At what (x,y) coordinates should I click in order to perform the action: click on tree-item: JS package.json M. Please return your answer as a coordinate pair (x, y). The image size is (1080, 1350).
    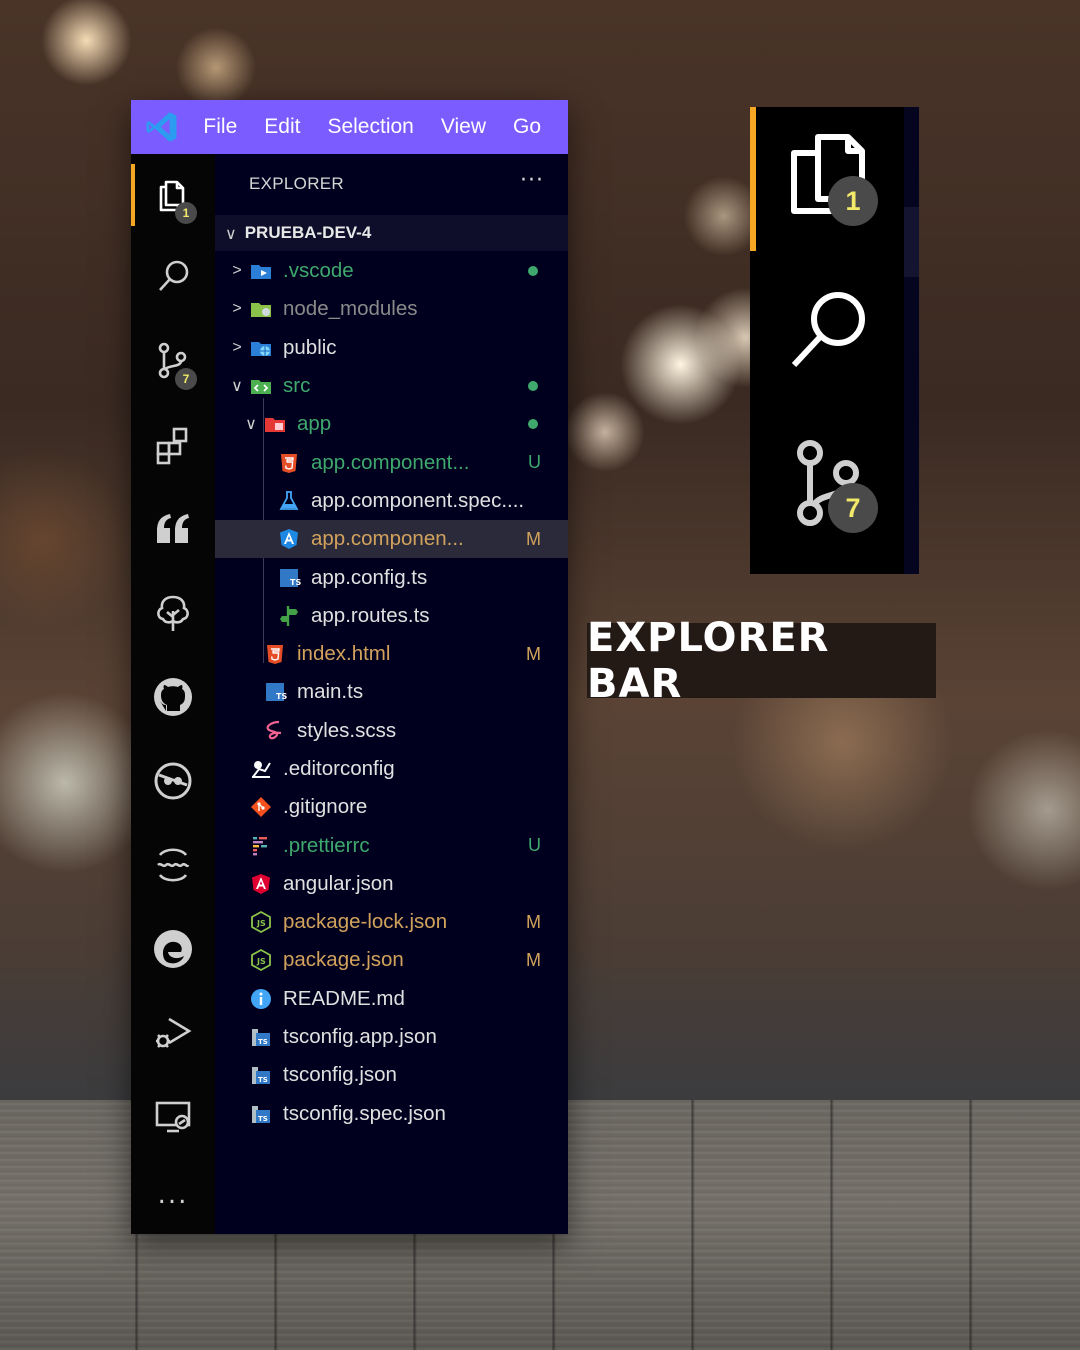
    Looking at the image, I should click on (391, 960).